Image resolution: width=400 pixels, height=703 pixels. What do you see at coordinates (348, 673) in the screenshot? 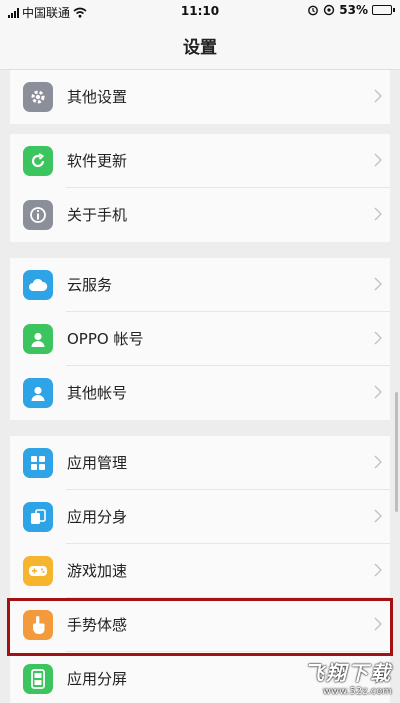
I see `watermark-title: 飞翔下载` at bounding box center [348, 673].